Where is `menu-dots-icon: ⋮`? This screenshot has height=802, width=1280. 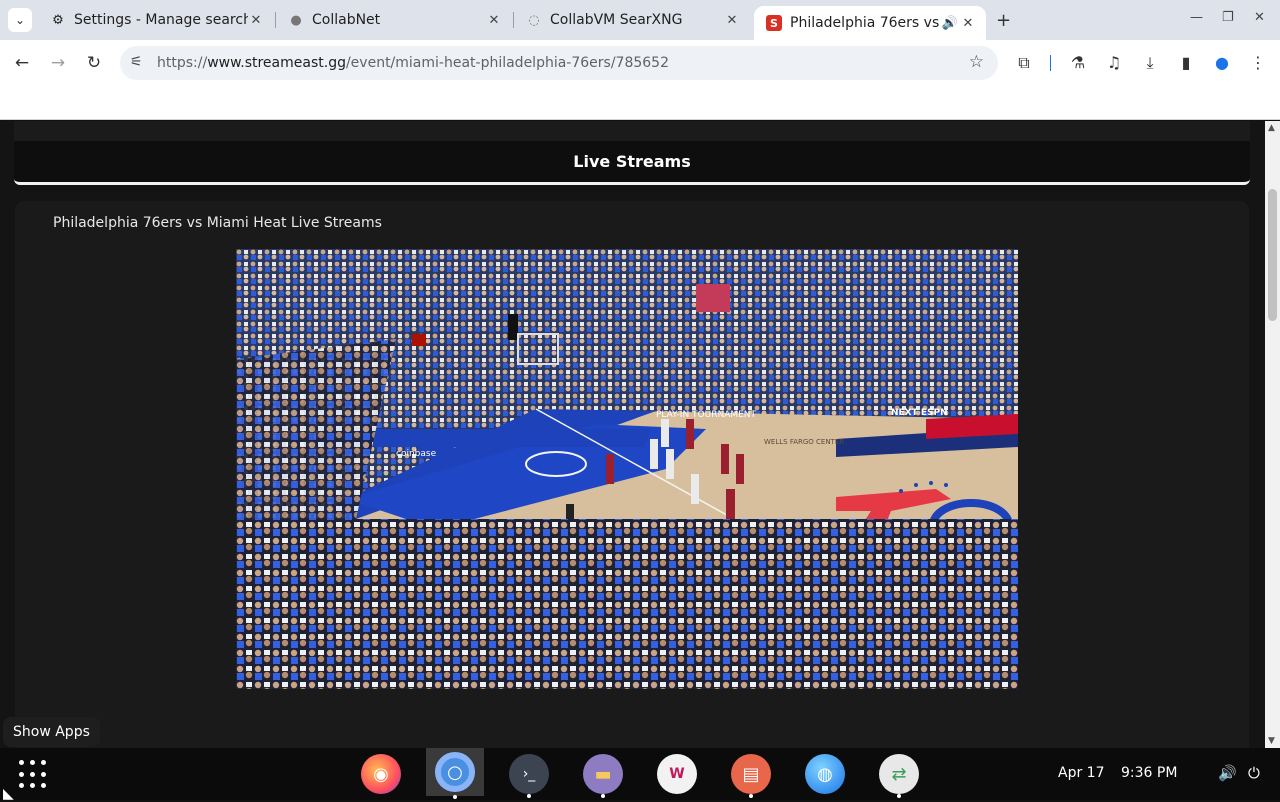 menu-dots-icon: ⋮ is located at coordinates (1258, 62).